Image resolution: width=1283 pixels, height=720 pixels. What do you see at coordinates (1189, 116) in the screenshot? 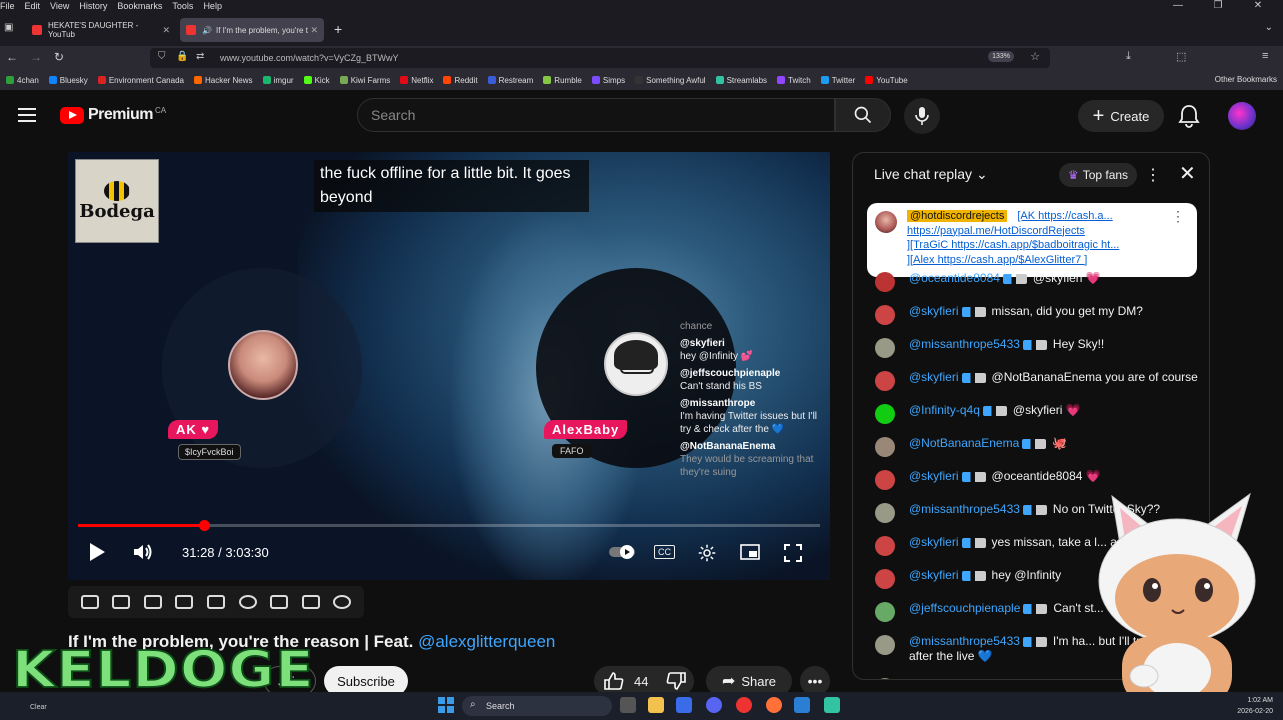
I see `notifications-bell-icon` at bounding box center [1189, 116].